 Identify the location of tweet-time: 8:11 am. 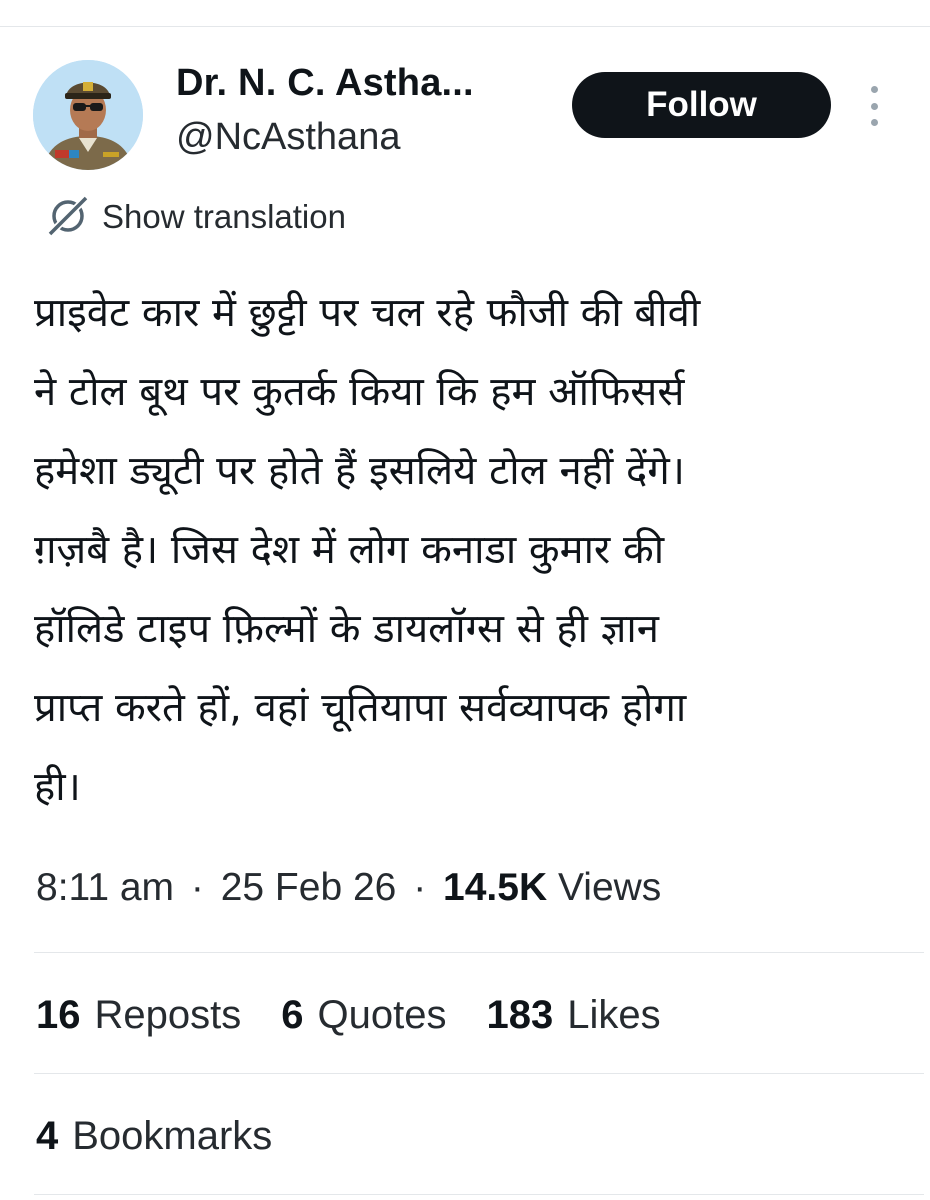
(105, 887).